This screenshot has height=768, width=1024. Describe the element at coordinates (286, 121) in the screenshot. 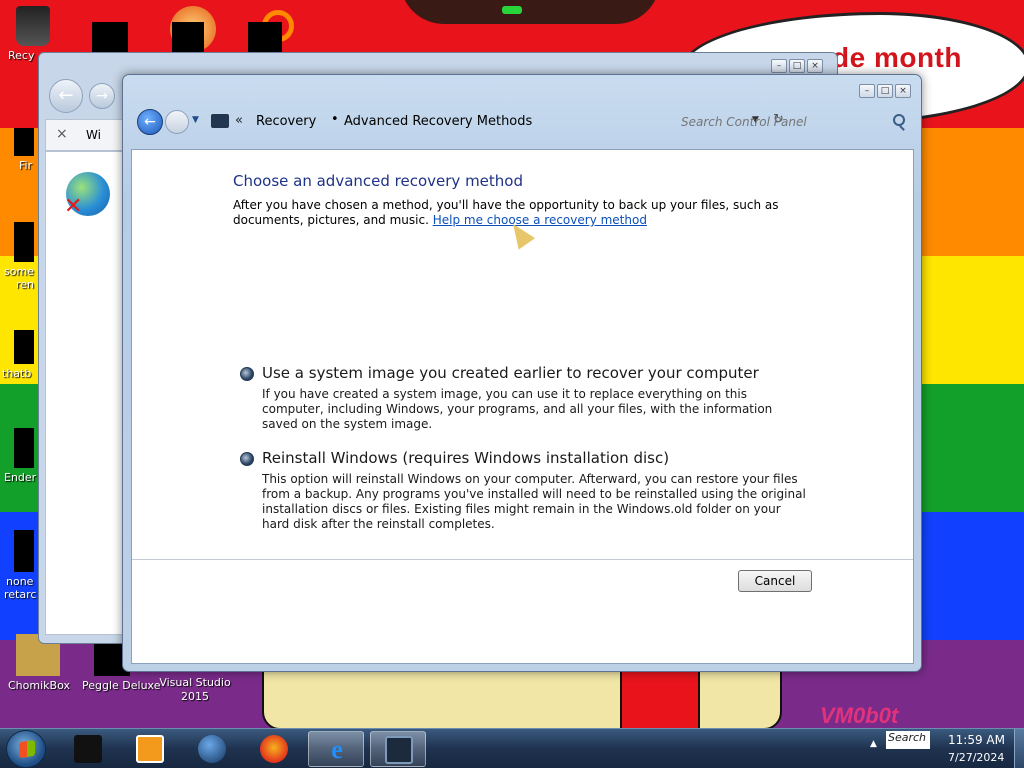

I see `breadcrumb-recovery: Recovery` at that location.